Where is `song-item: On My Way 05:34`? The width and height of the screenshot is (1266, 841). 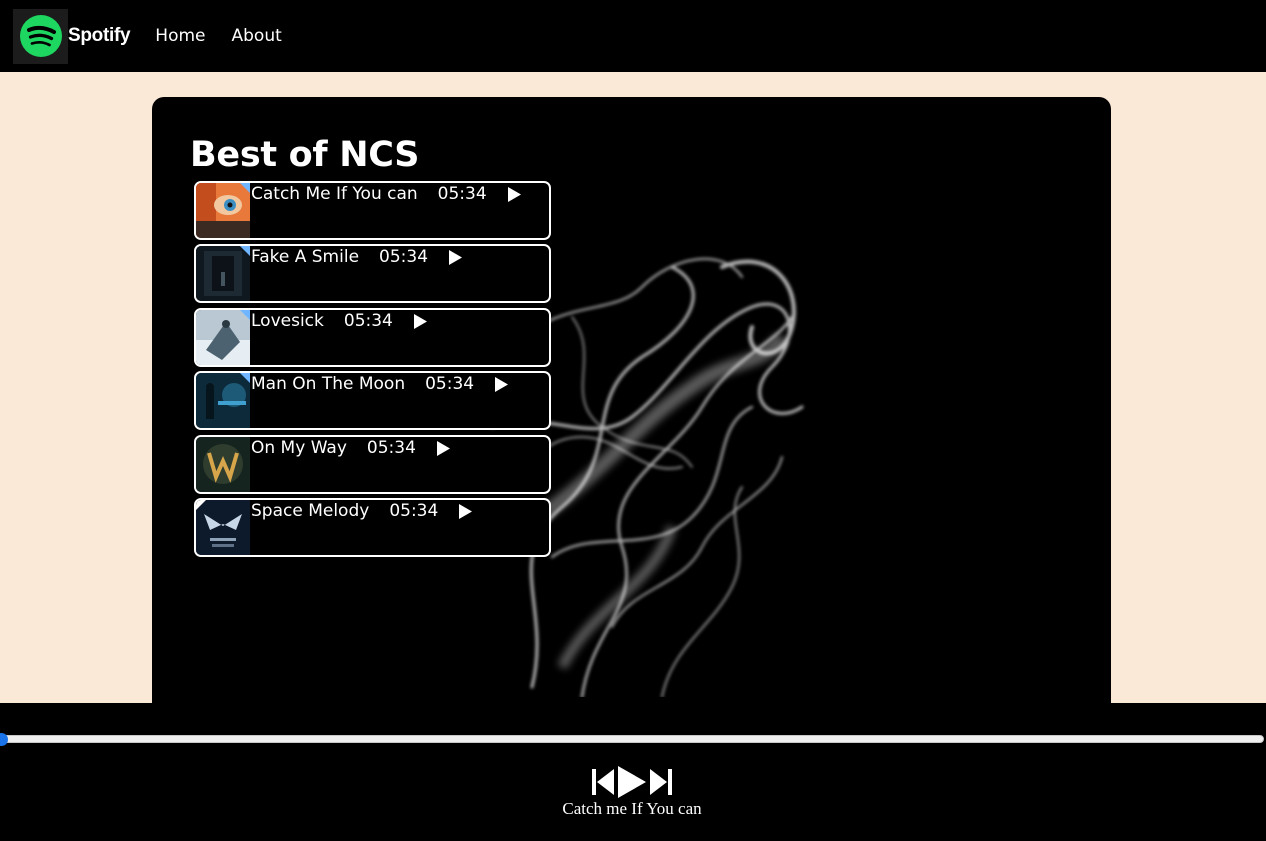
song-item: On My Way 05:34 is located at coordinates (372, 464).